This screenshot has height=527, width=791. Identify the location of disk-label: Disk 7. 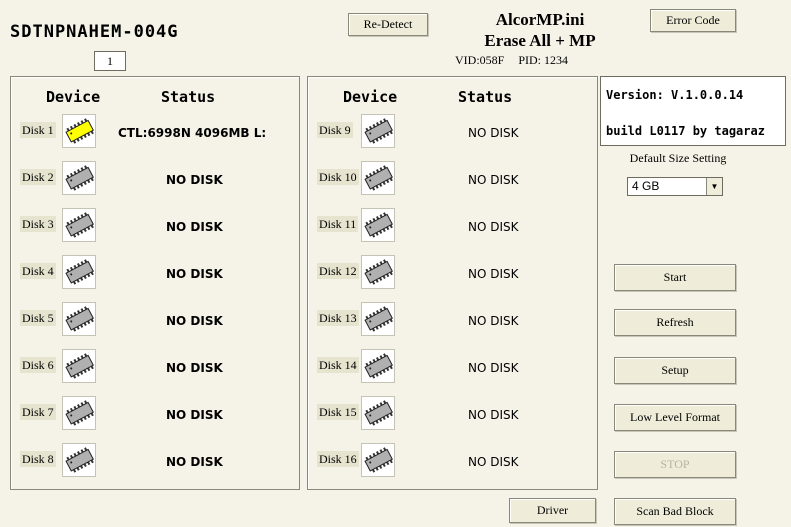
(38, 412).